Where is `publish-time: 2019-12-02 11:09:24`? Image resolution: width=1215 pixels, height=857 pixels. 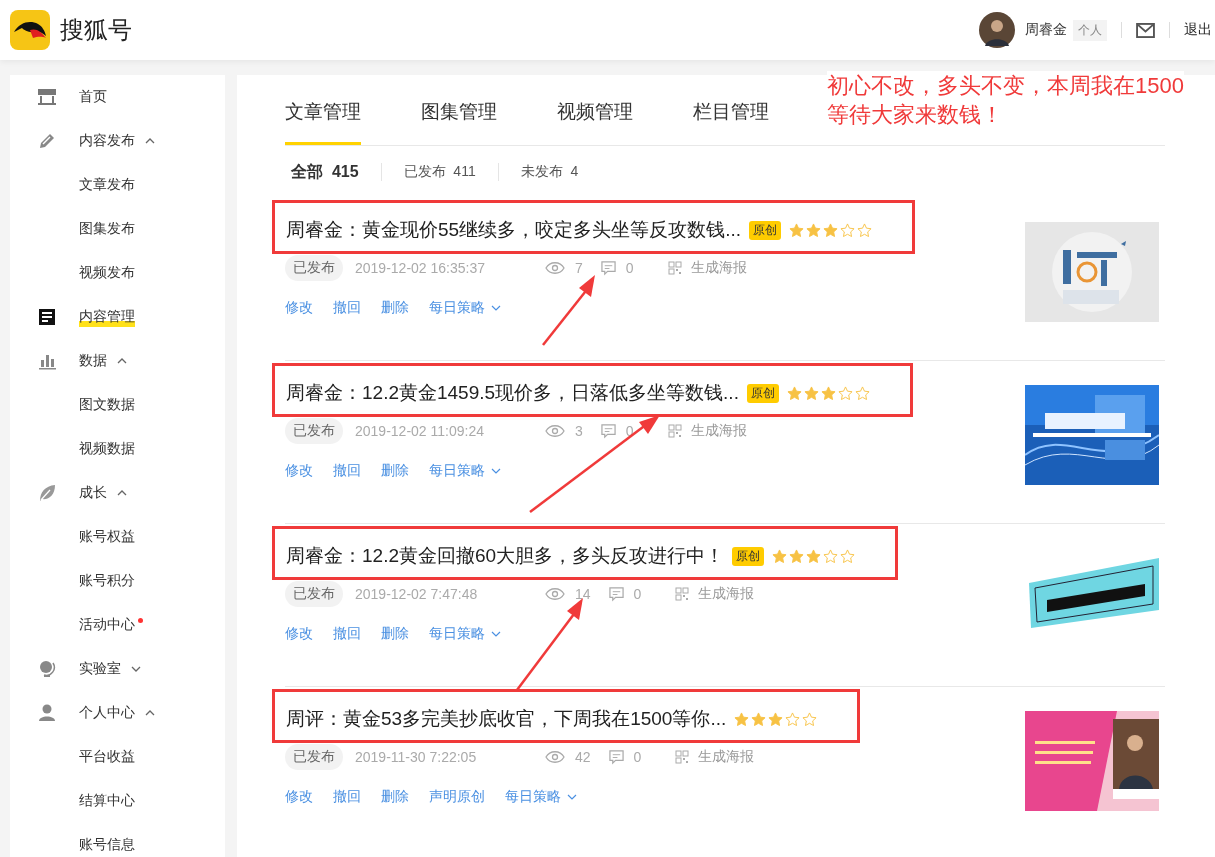
publish-time: 2019-12-02 11:09:24 is located at coordinates (420, 431).